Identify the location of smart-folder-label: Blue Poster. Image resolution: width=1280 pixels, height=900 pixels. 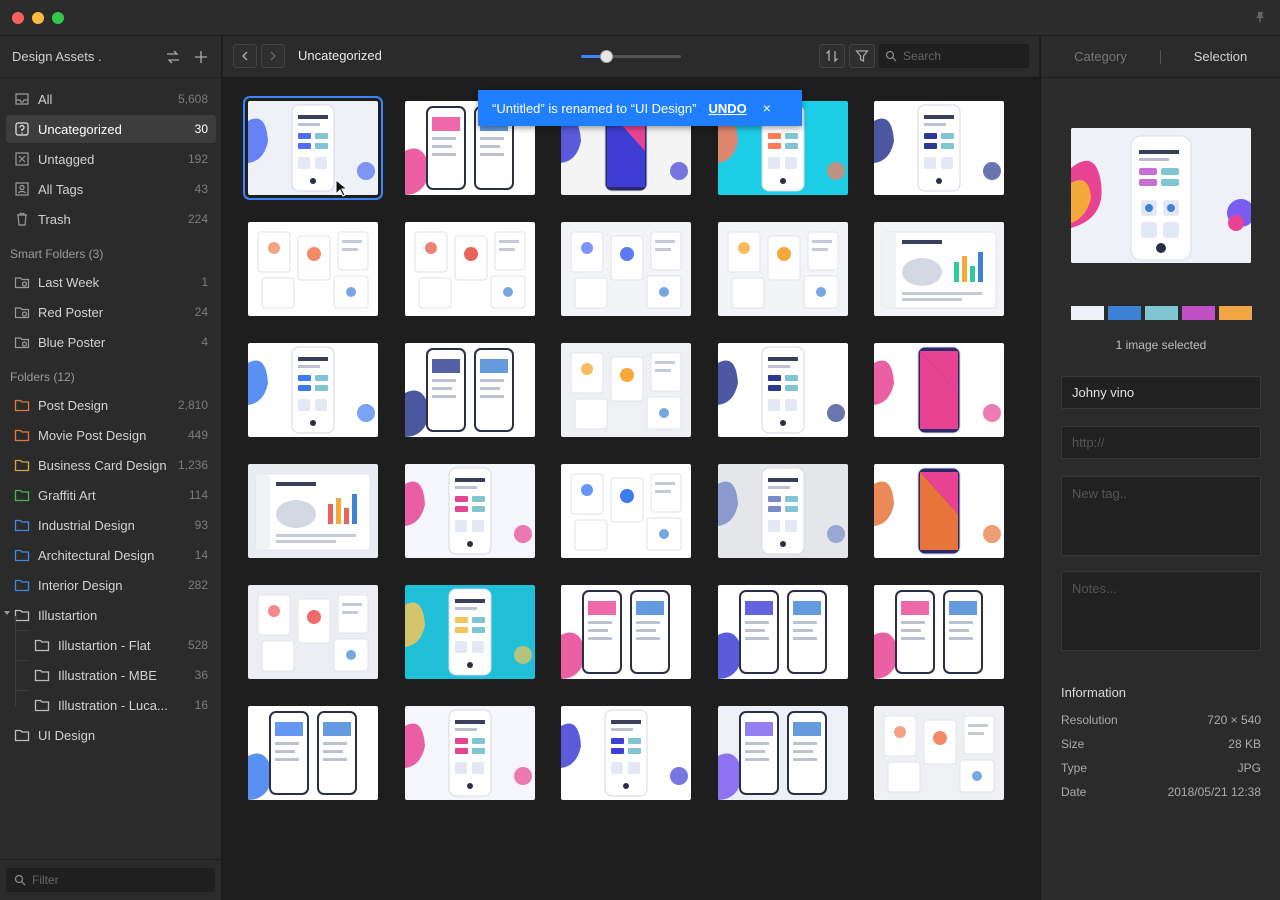
(72, 342).